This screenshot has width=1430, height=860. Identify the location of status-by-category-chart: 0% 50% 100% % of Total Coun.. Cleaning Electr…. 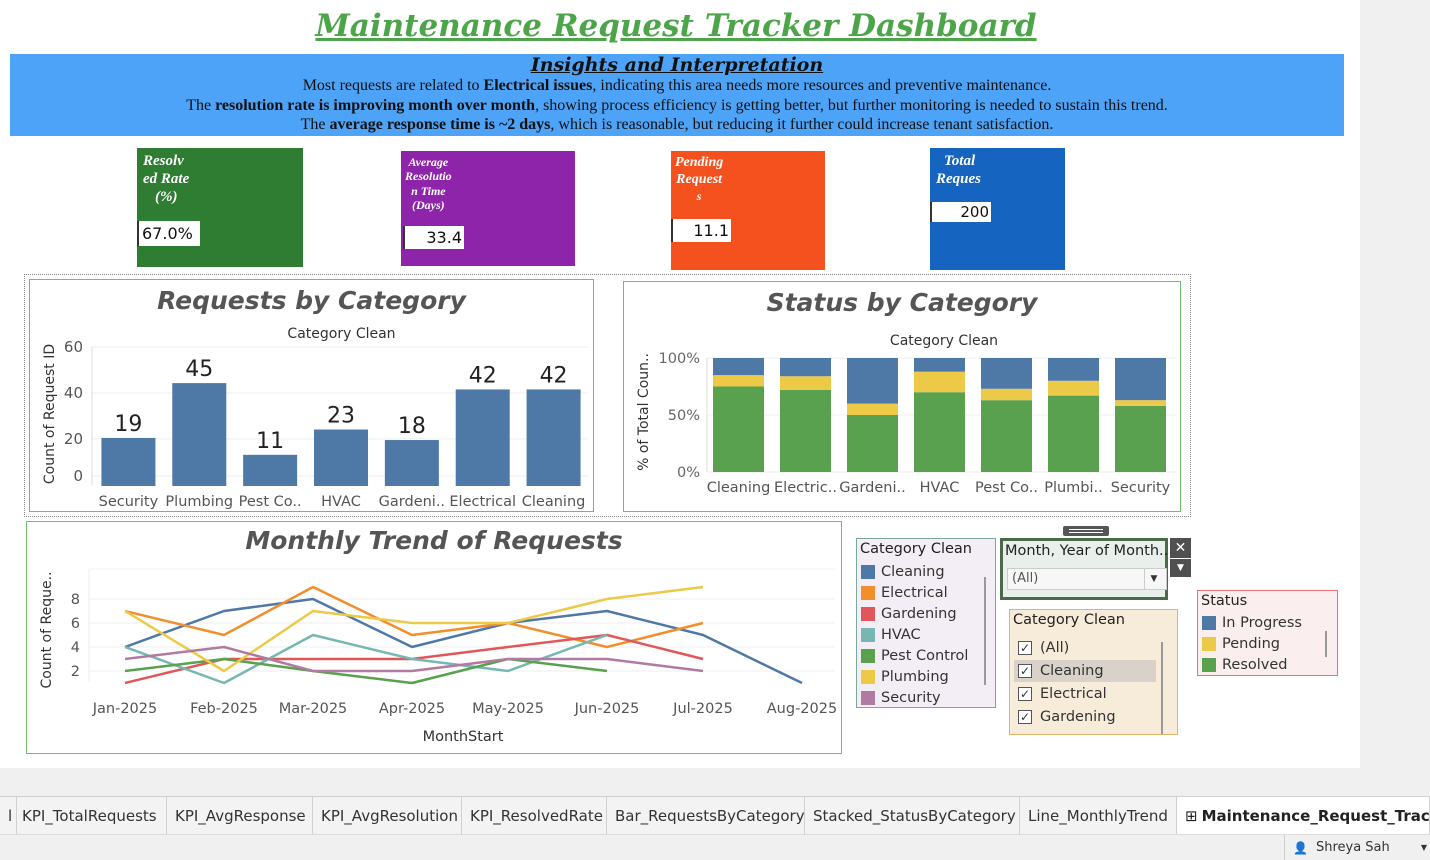
(906, 423).